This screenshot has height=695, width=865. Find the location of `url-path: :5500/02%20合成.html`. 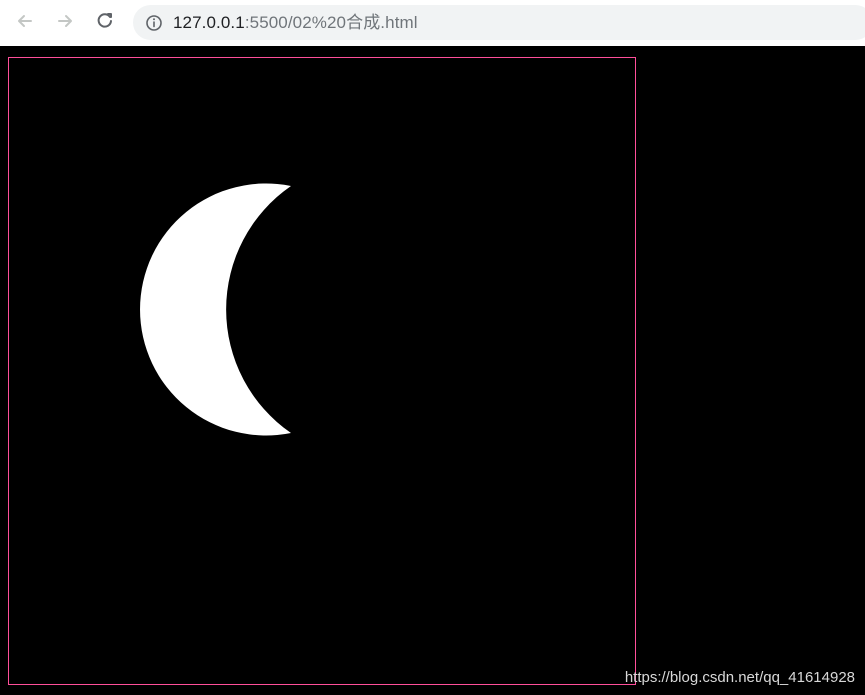

url-path: :5500/02%20合成.html is located at coordinates (331, 22).